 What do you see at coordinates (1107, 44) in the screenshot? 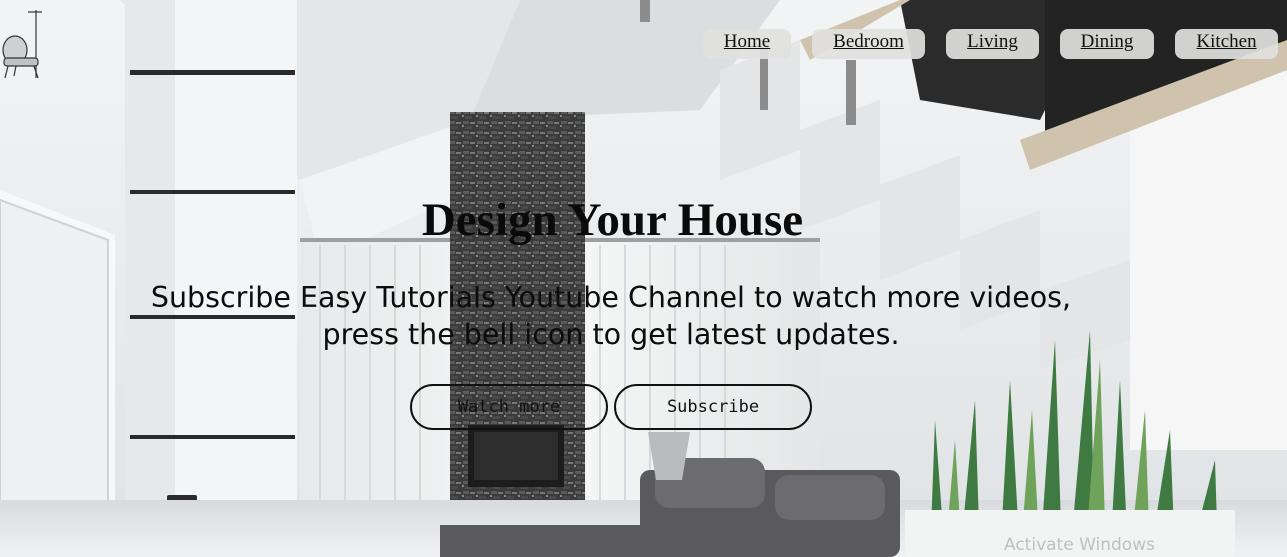
I see `nav-dining-link: Dining` at bounding box center [1107, 44].